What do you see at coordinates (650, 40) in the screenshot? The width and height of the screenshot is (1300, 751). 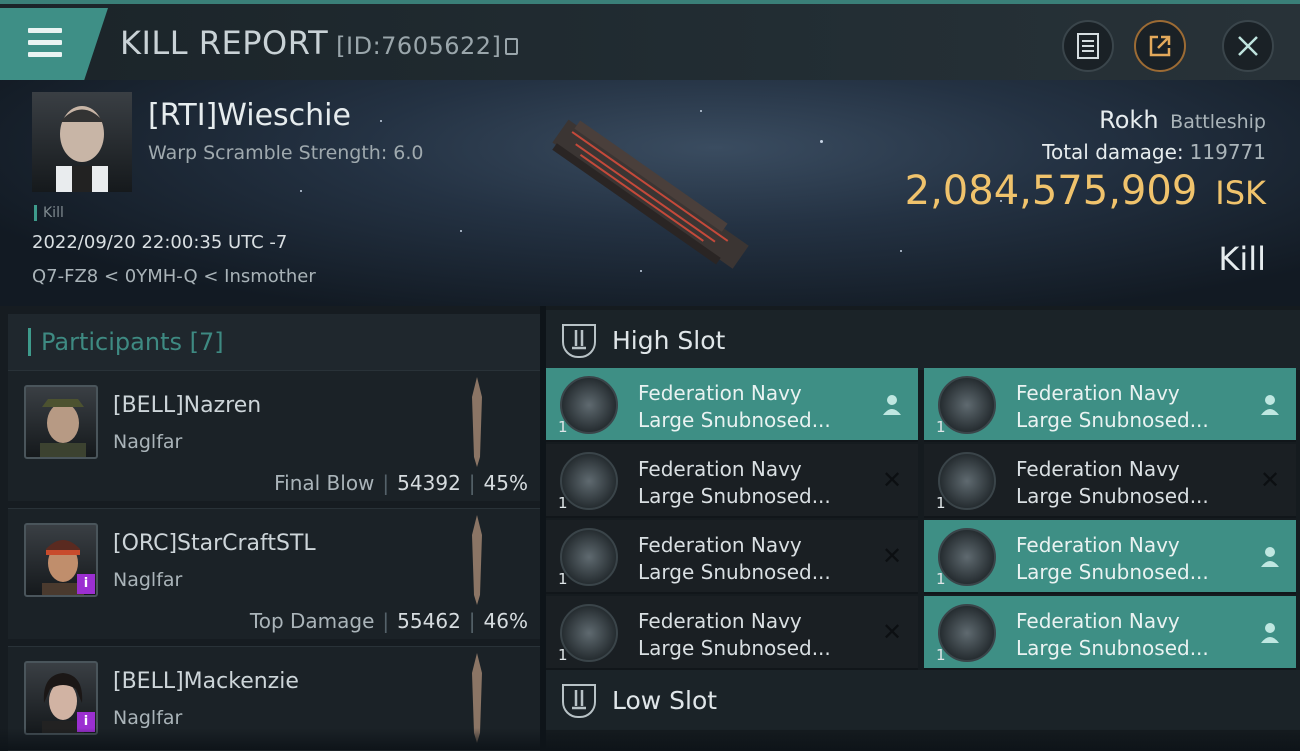 I see `header-bar: KILL REPORT [ID:7605622]` at bounding box center [650, 40].